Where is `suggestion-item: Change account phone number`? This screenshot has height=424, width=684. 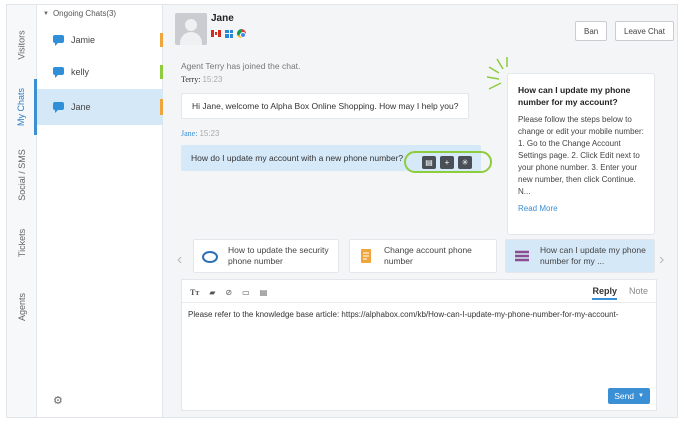
suggestion-item: Change account phone number is located at coordinates (423, 256).